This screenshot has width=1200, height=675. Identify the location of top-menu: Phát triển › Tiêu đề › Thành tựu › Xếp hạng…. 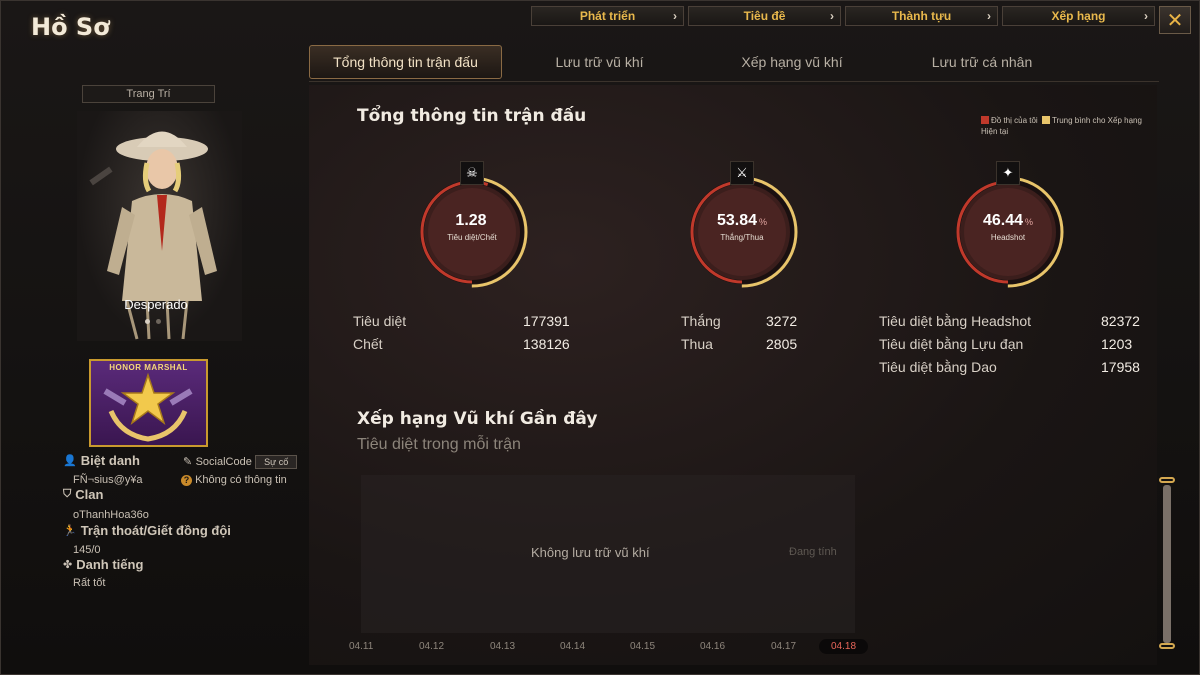
(843, 16).